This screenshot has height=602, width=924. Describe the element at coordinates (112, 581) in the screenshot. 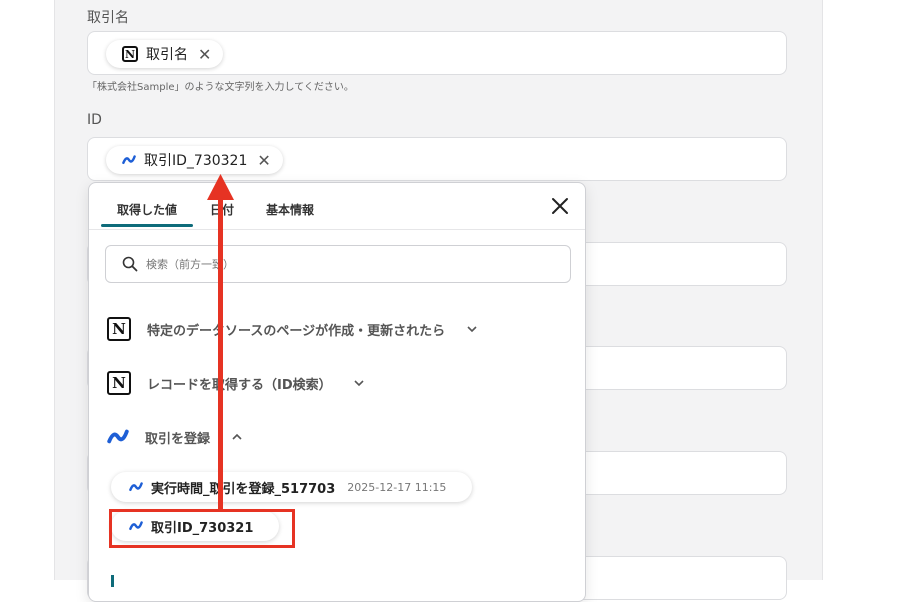

I see `next-step-indicator` at that location.